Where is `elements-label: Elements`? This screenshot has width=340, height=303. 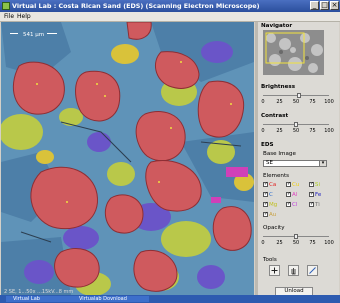
elements-label: Elements is located at coordinates (276, 176).